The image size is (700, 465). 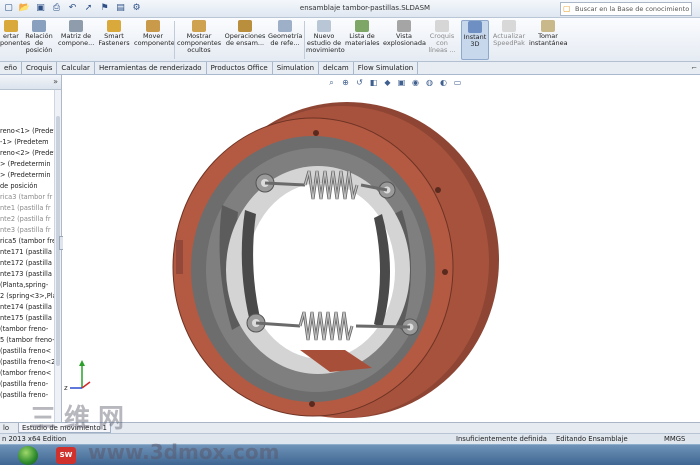 What do you see at coordinates (15, 33) in the screenshot?
I see `insert-components-button: ertar ponentes` at bounding box center [15, 33].